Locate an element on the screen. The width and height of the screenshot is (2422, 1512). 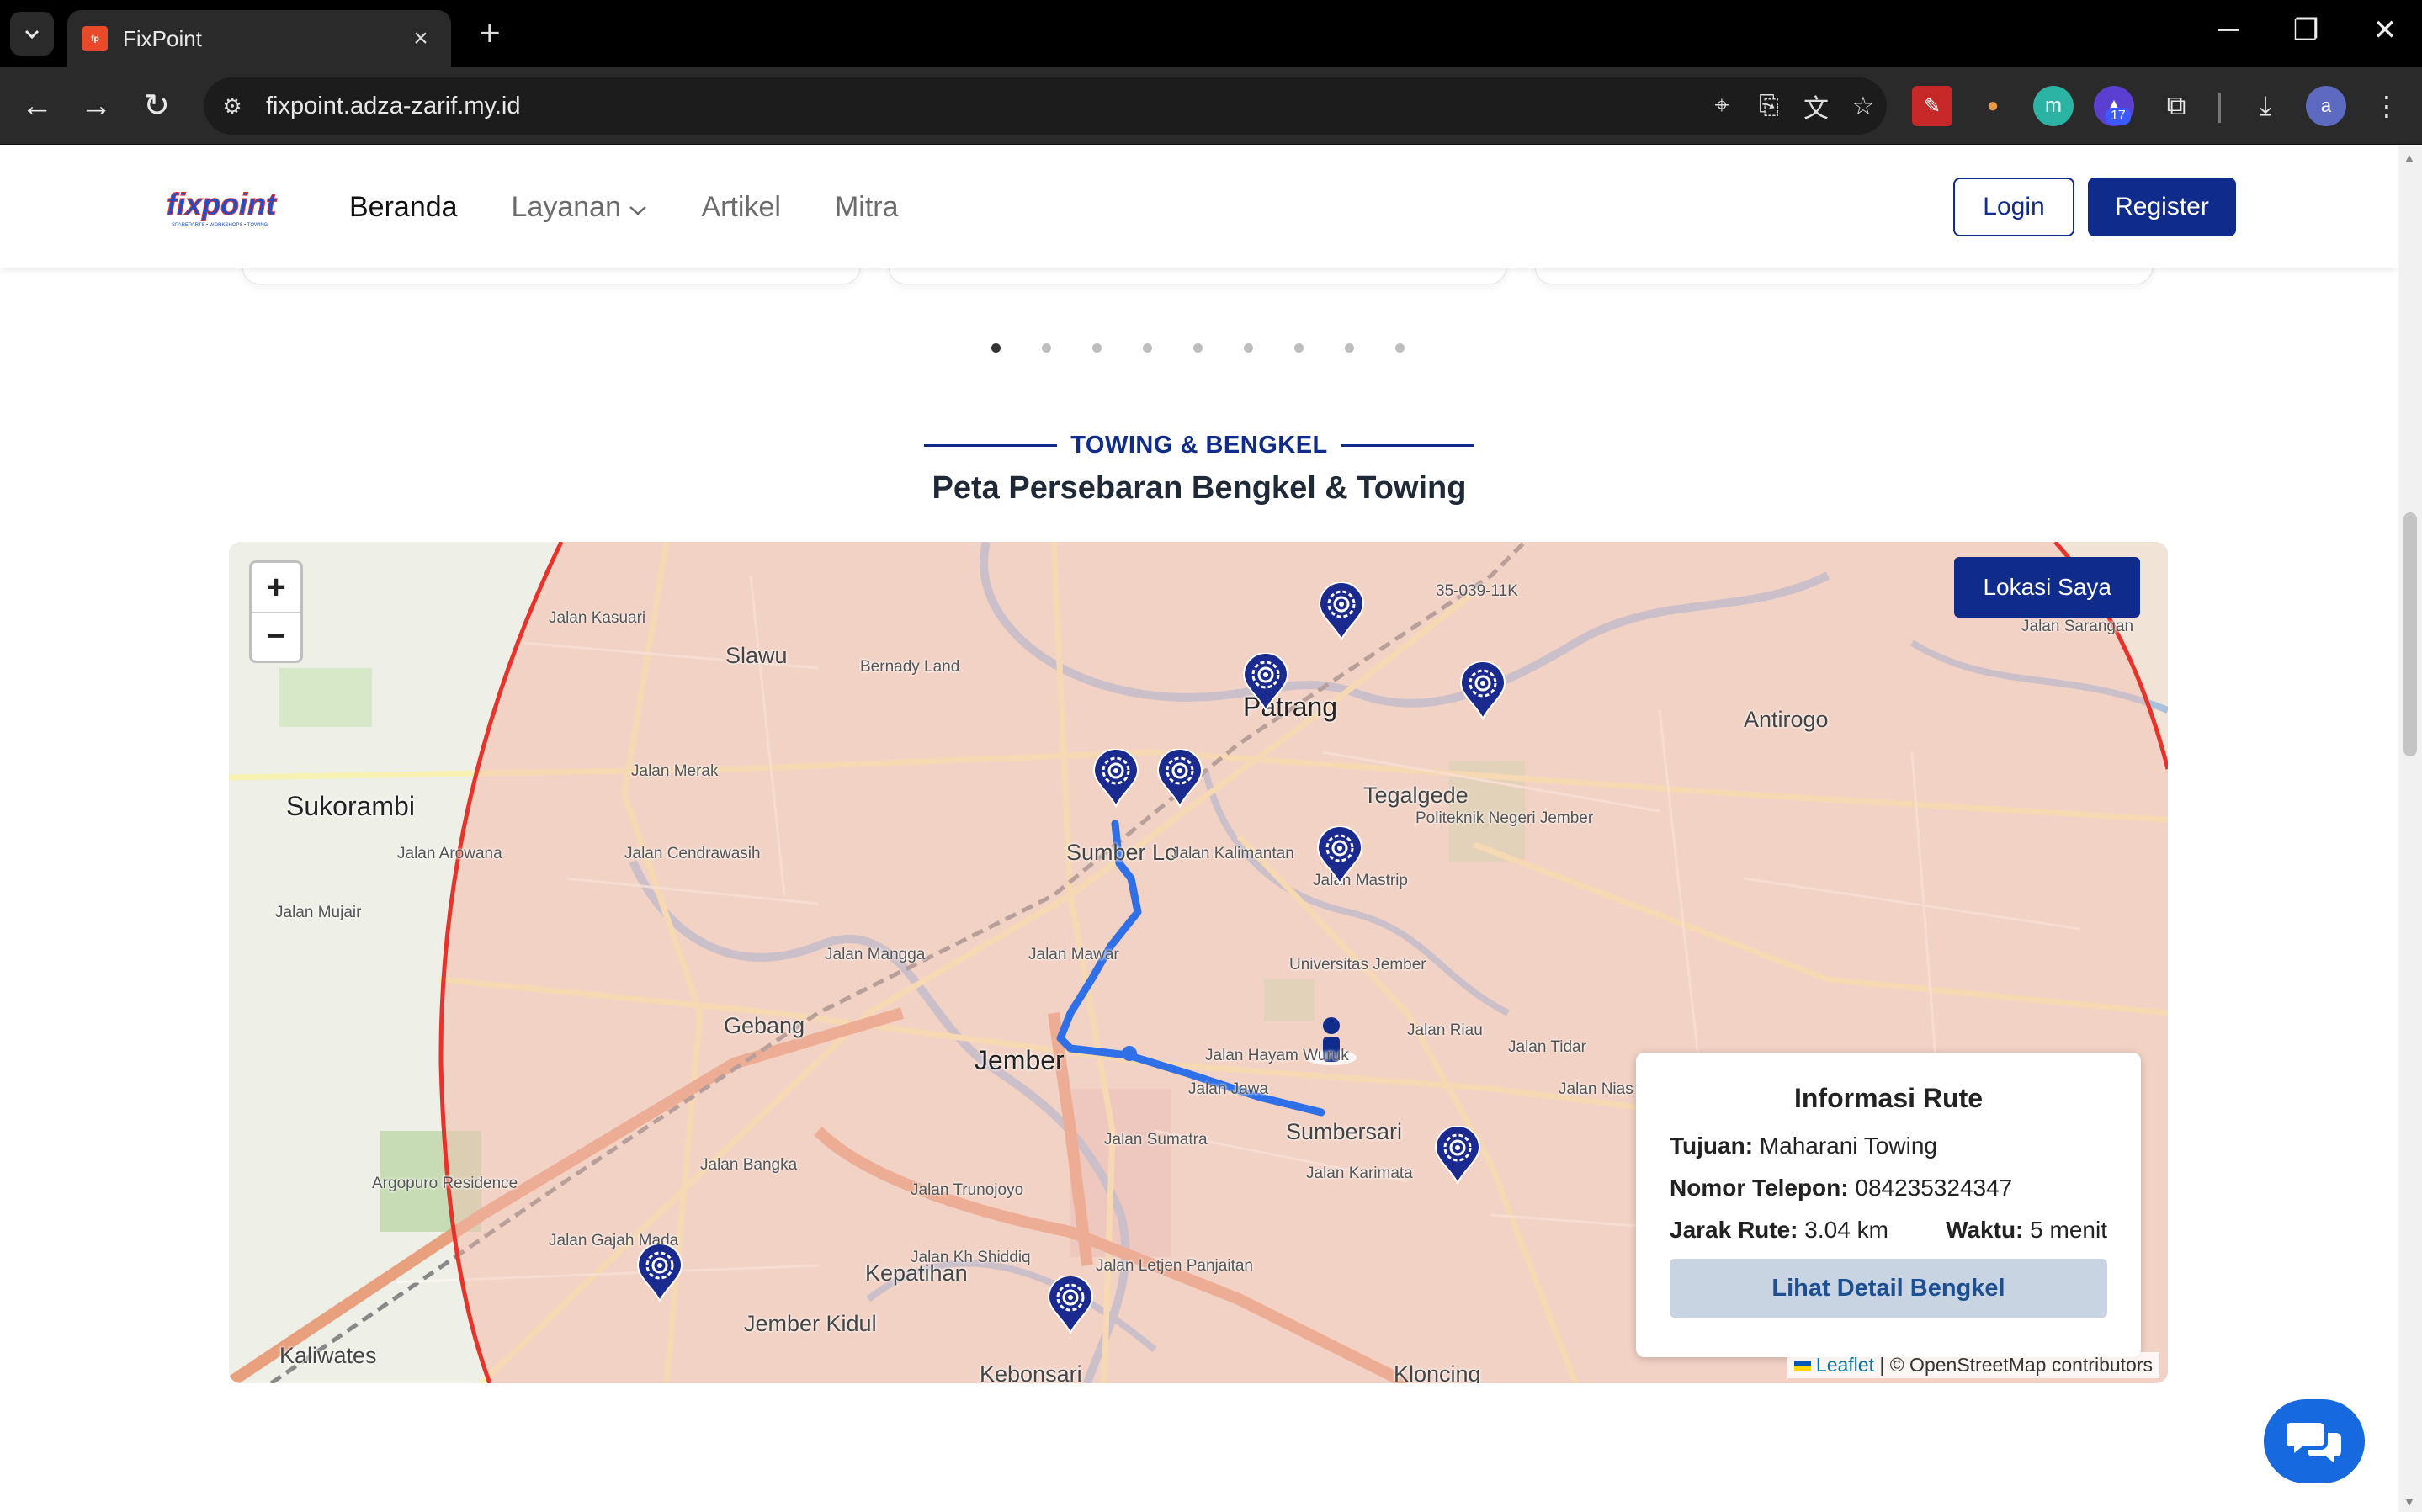
fixpoint-logo: fixpoint SPAREPARTS • WORKSHOPS • TOWING is located at coordinates (224, 208).